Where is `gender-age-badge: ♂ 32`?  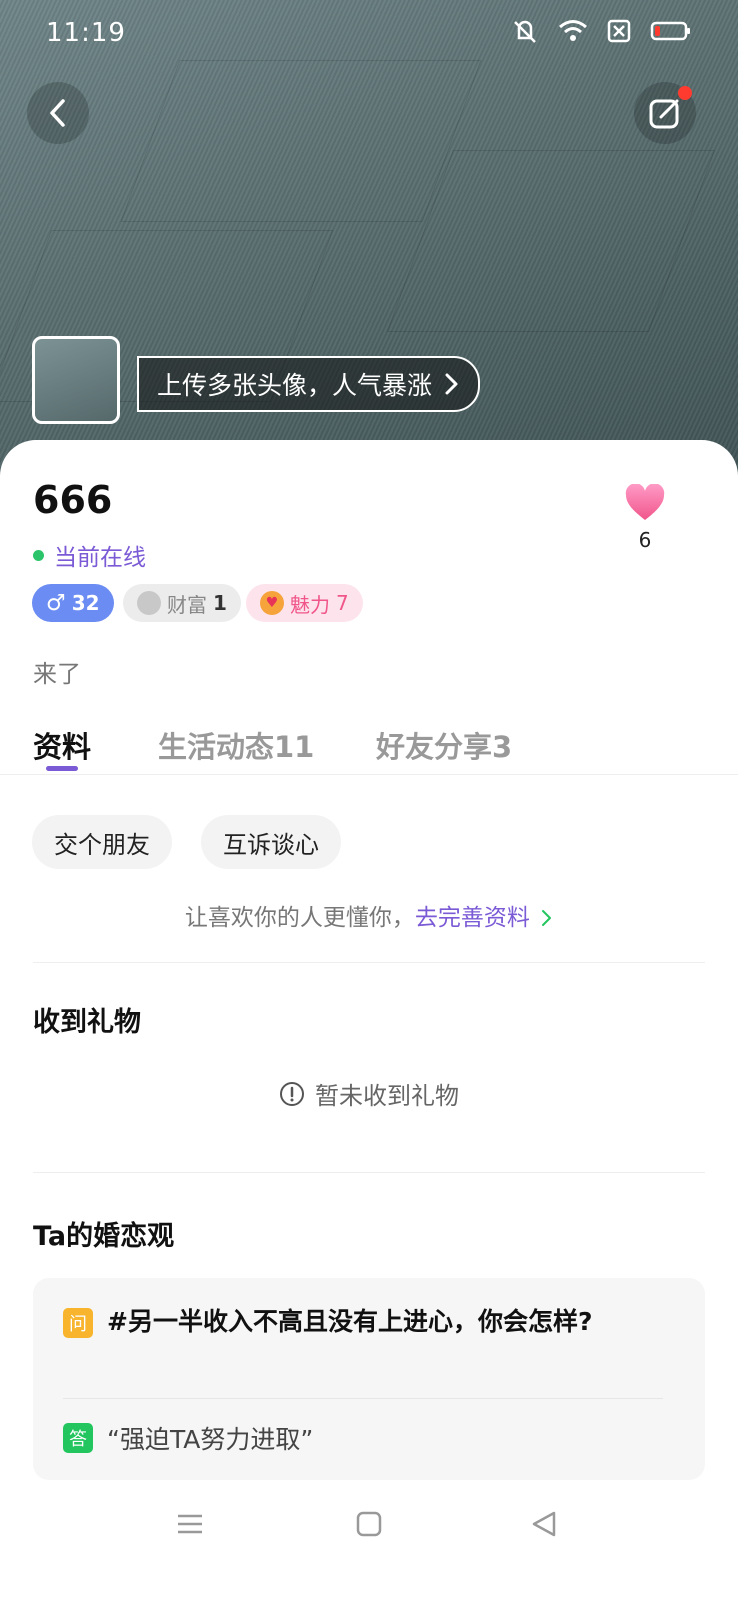 gender-age-badge: ♂ 32 is located at coordinates (73, 603).